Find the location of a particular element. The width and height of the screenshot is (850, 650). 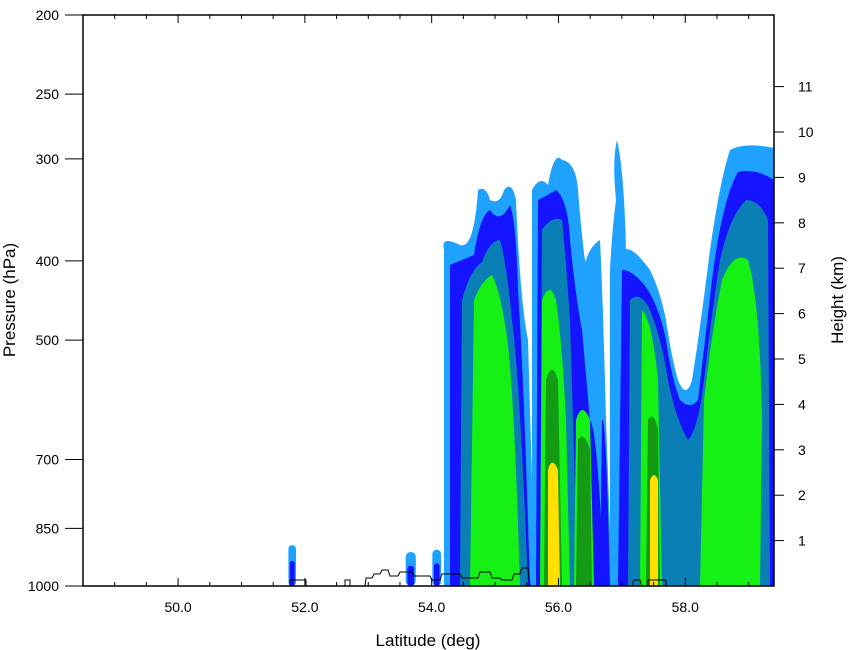

y-tick-label-3: 400 is located at coordinates (48, 261).